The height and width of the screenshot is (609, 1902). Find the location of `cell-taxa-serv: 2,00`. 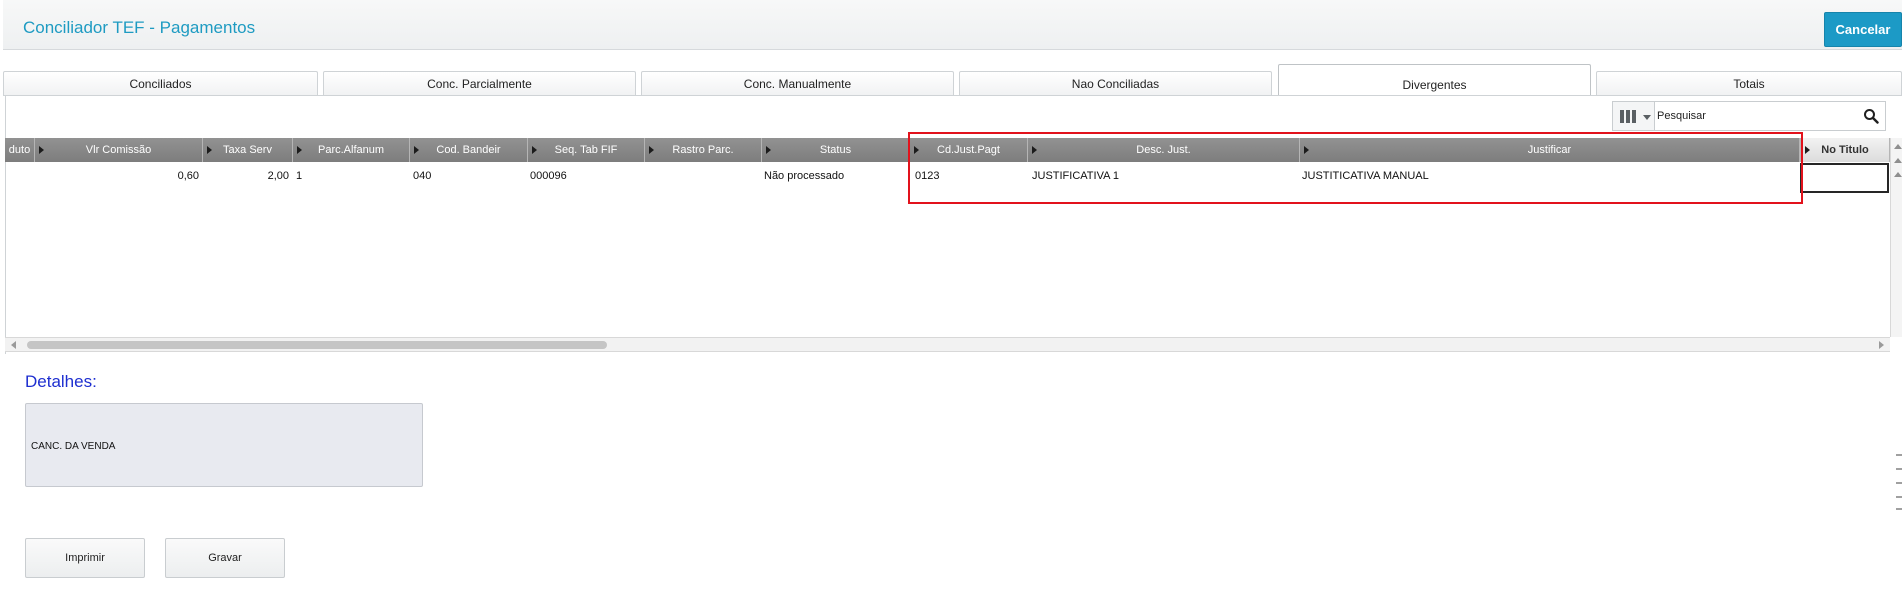

cell-taxa-serv: 2,00 is located at coordinates (278, 176).